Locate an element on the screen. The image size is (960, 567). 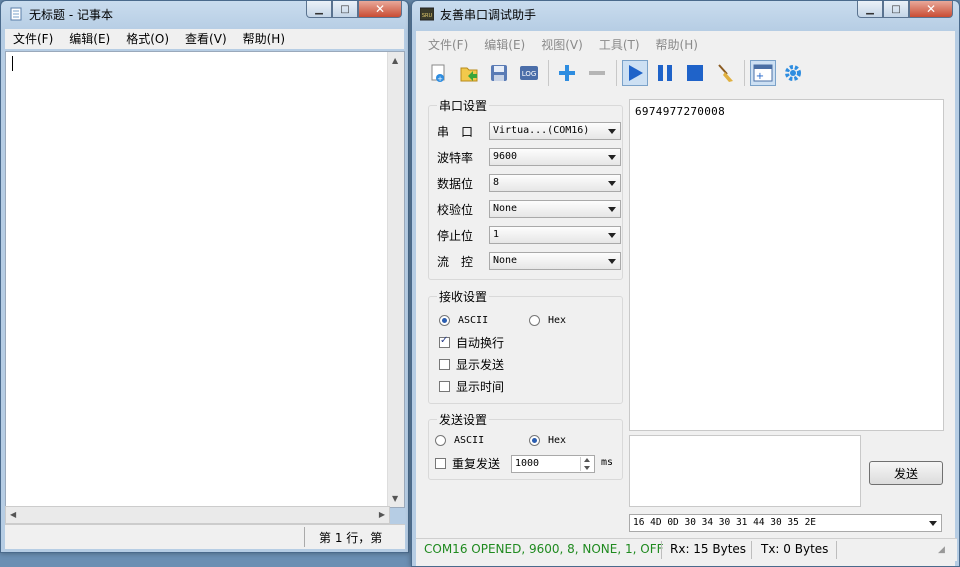
menu-view: 查看(V) is located at coordinates (206, 39).